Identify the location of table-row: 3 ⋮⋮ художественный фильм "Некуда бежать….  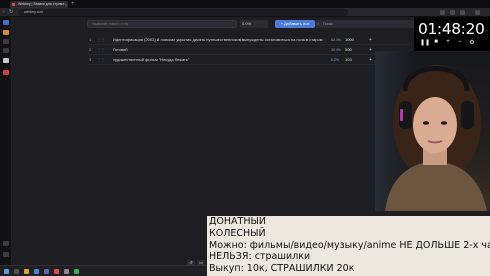
(252, 60).